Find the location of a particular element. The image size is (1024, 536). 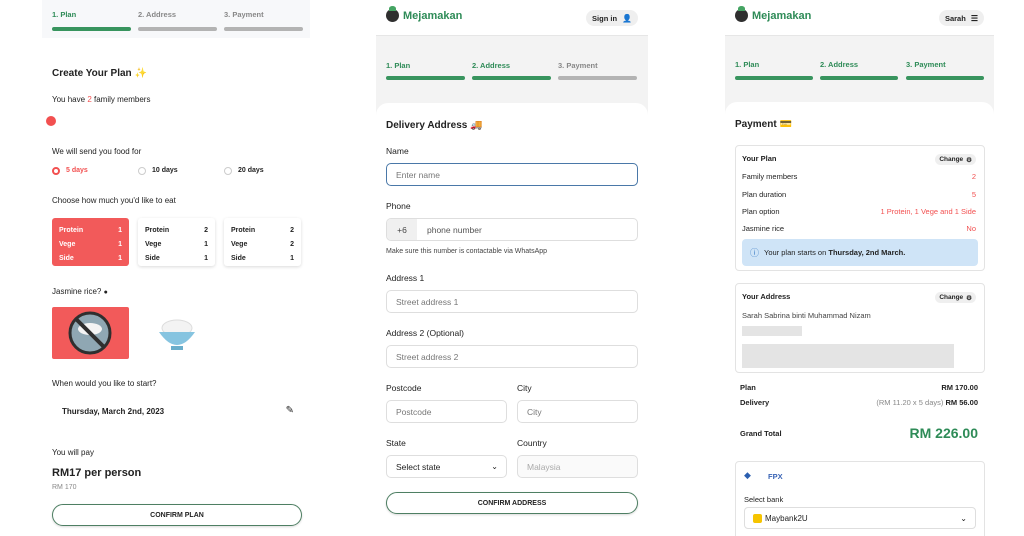

rice-yes-option is located at coordinates (177, 334).